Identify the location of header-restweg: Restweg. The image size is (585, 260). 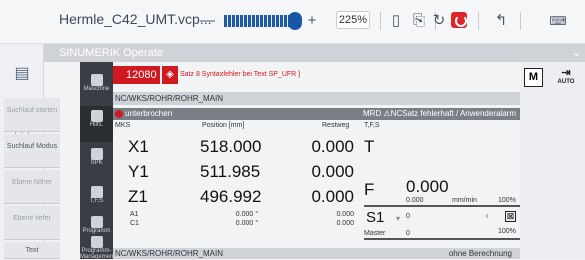
(336, 125).